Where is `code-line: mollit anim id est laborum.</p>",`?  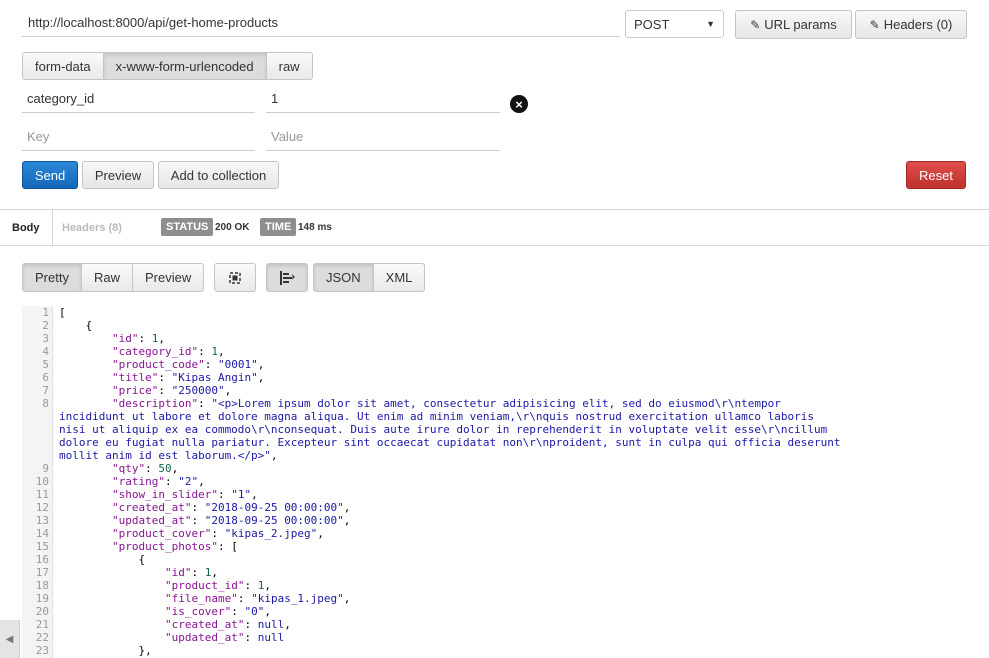
code-line: mollit anim id est laborum.</p>", is located at coordinates (505, 455).